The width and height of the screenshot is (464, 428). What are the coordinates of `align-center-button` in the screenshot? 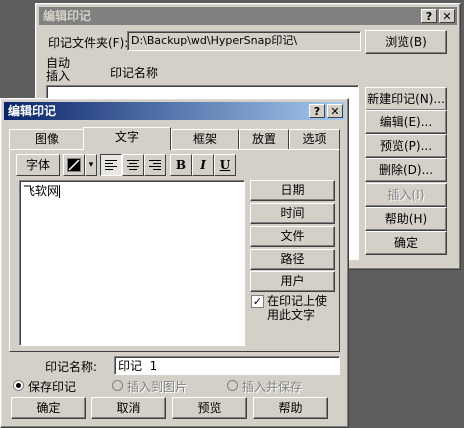 It's located at (133, 165).